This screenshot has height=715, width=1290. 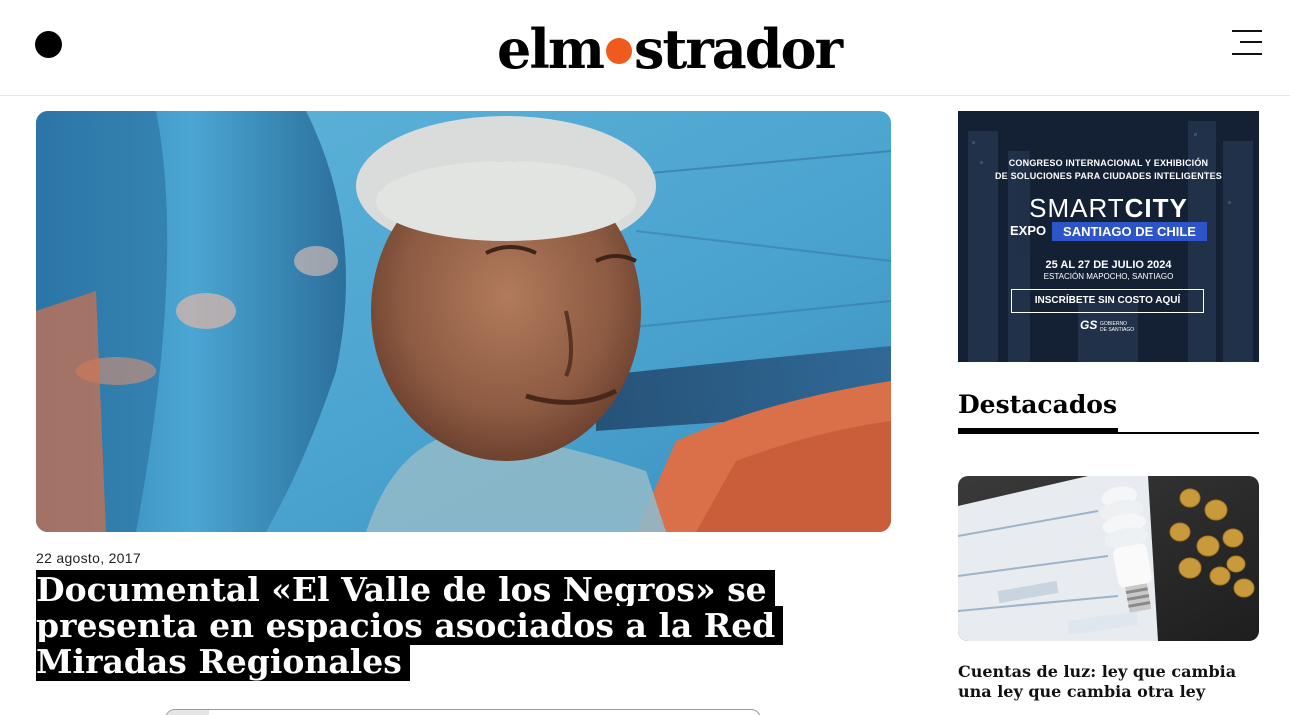 I want to click on ad-sponsor-logo: GS, so click(x=1089, y=325).